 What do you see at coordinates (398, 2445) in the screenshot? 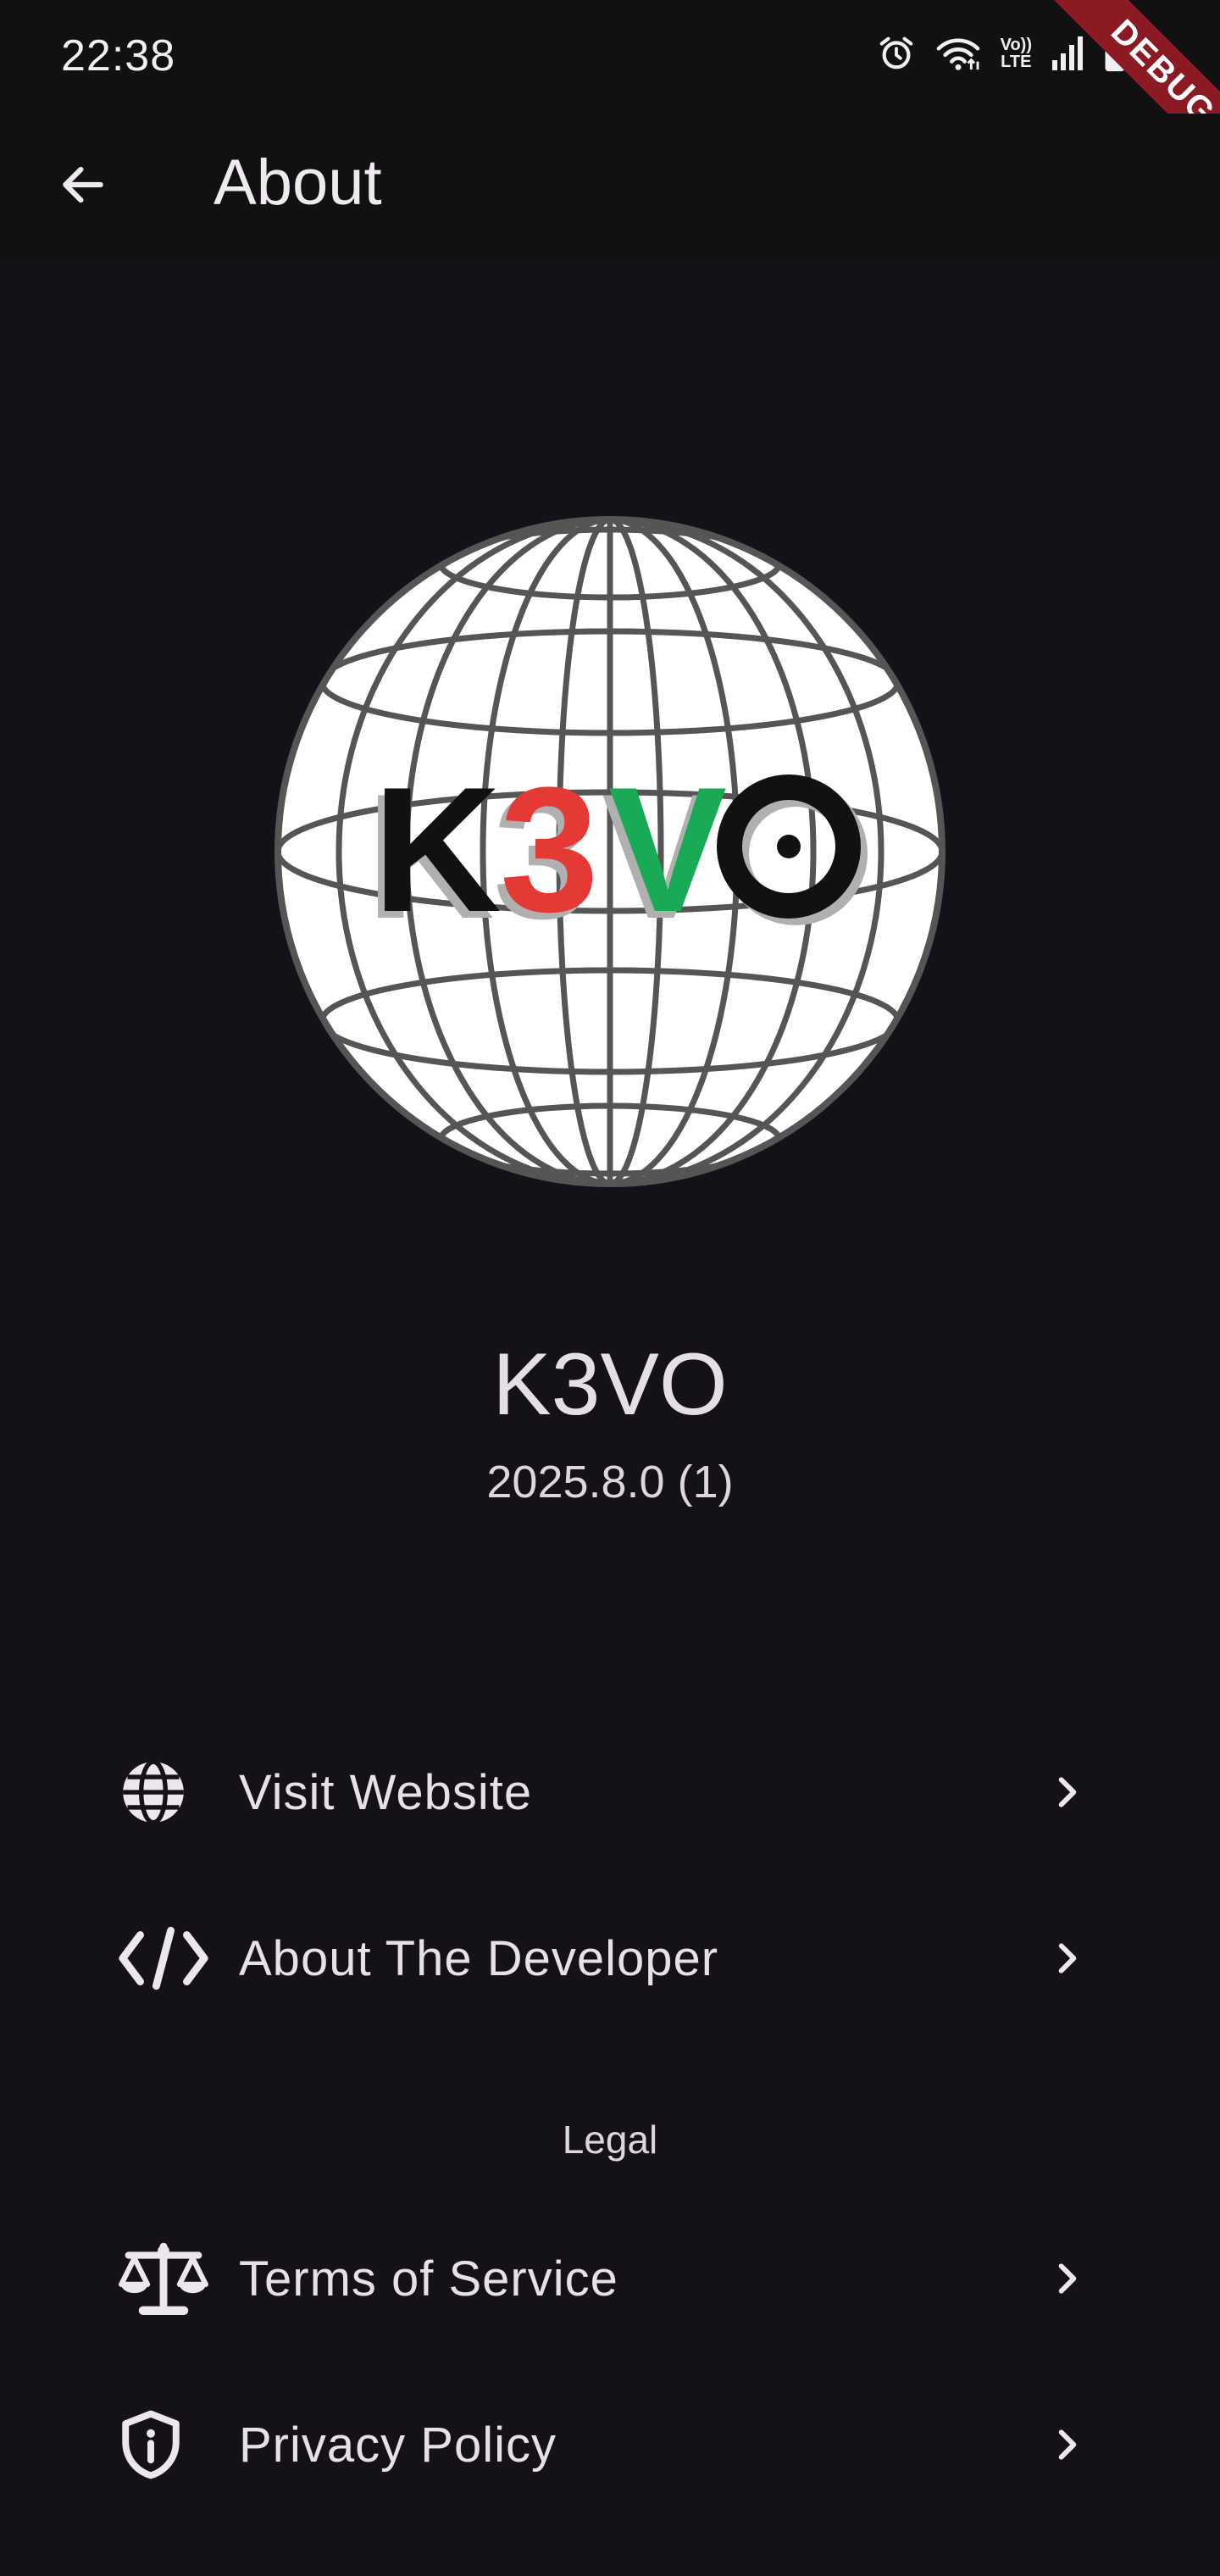
I see `privacy-policy-label: Privacy Policy` at bounding box center [398, 2445].